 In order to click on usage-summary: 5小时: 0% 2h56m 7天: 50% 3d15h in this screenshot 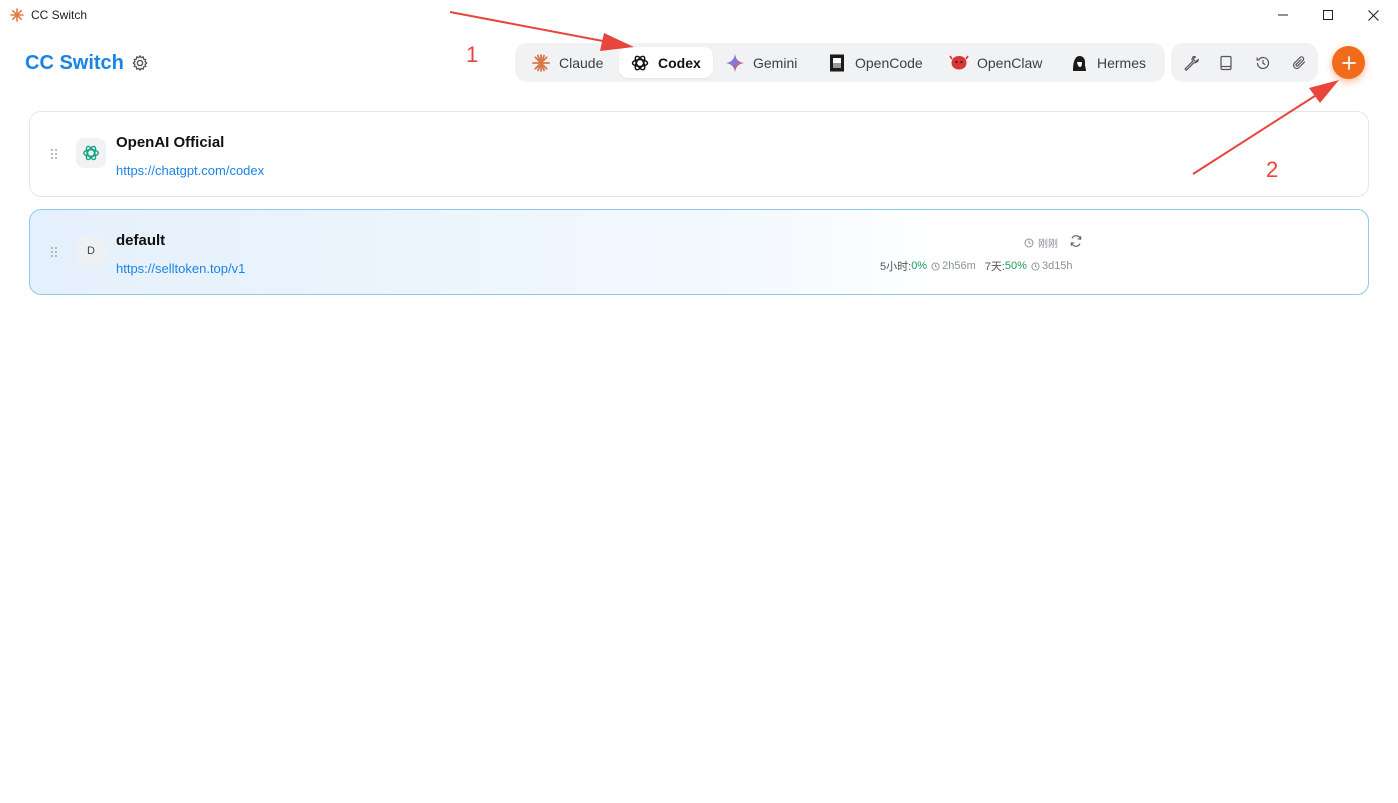, I will do `click(976, 266)`.